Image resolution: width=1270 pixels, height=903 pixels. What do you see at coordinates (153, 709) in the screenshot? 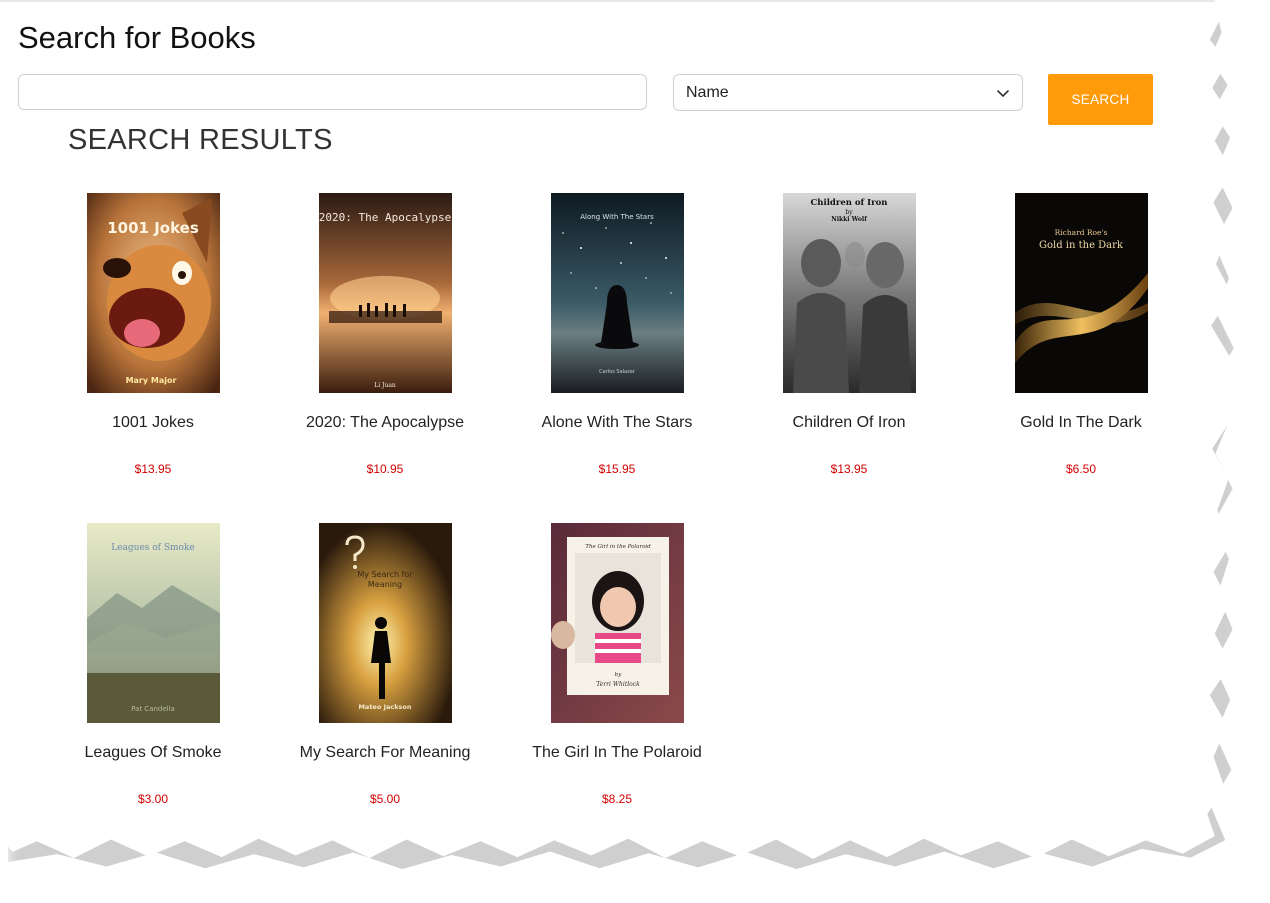
I see `cover-author: Pat Candella` at bounding box center [153, 709].